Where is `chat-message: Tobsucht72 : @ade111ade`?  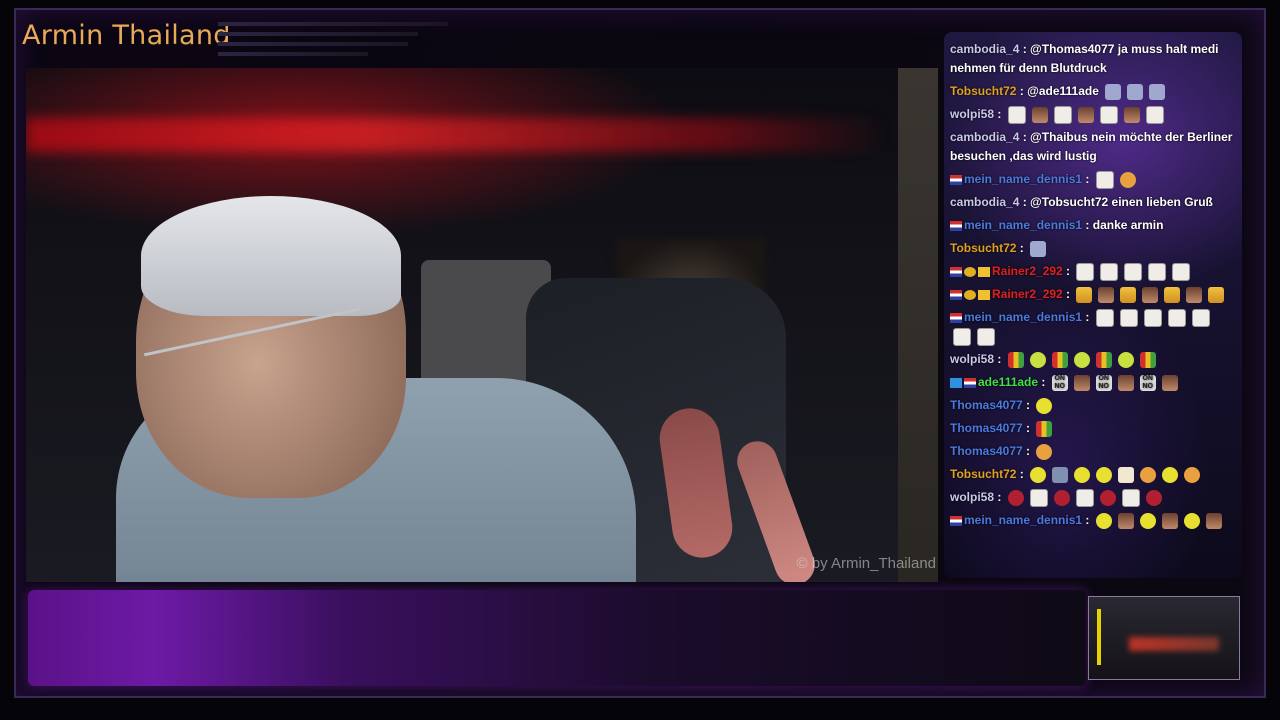
chat-message: Tobsucht72 : @ade111ade is located at coordinates (1093, 91).